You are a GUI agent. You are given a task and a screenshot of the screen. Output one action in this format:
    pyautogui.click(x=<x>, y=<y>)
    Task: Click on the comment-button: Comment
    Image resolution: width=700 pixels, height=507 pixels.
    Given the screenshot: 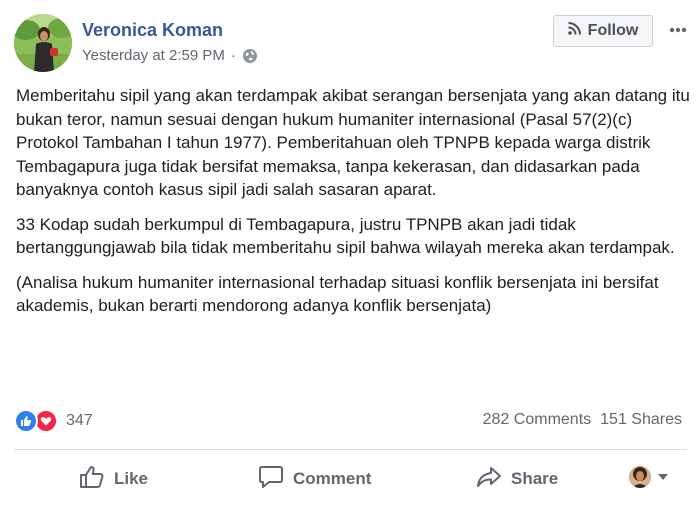 What is the action you would take?
    pyautogui.click(x=314, y=479)
    